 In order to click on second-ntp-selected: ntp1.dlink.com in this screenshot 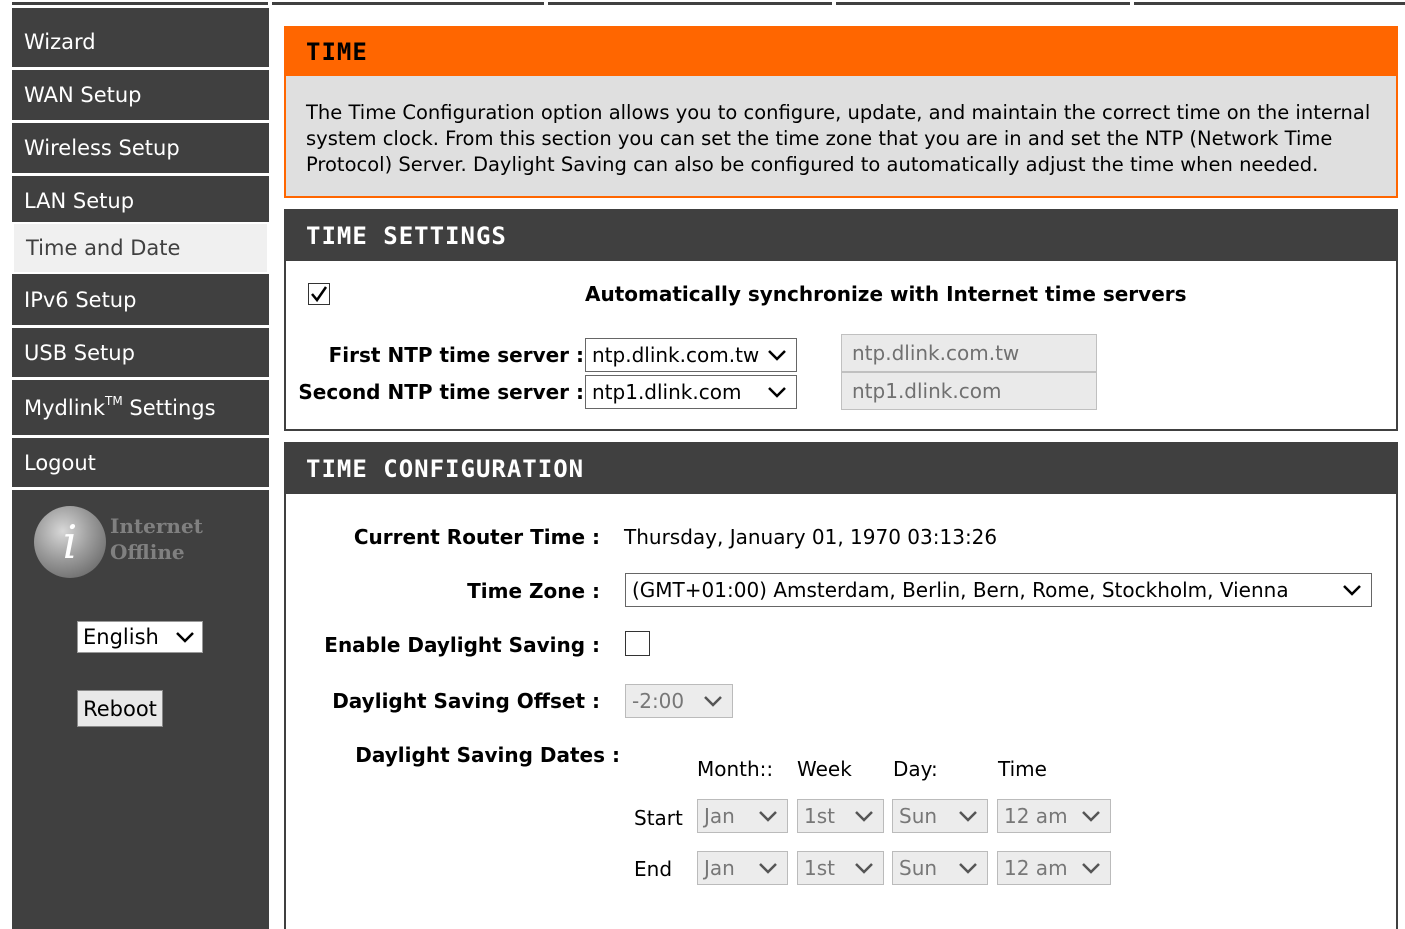, I will do `click(667, 392)`.